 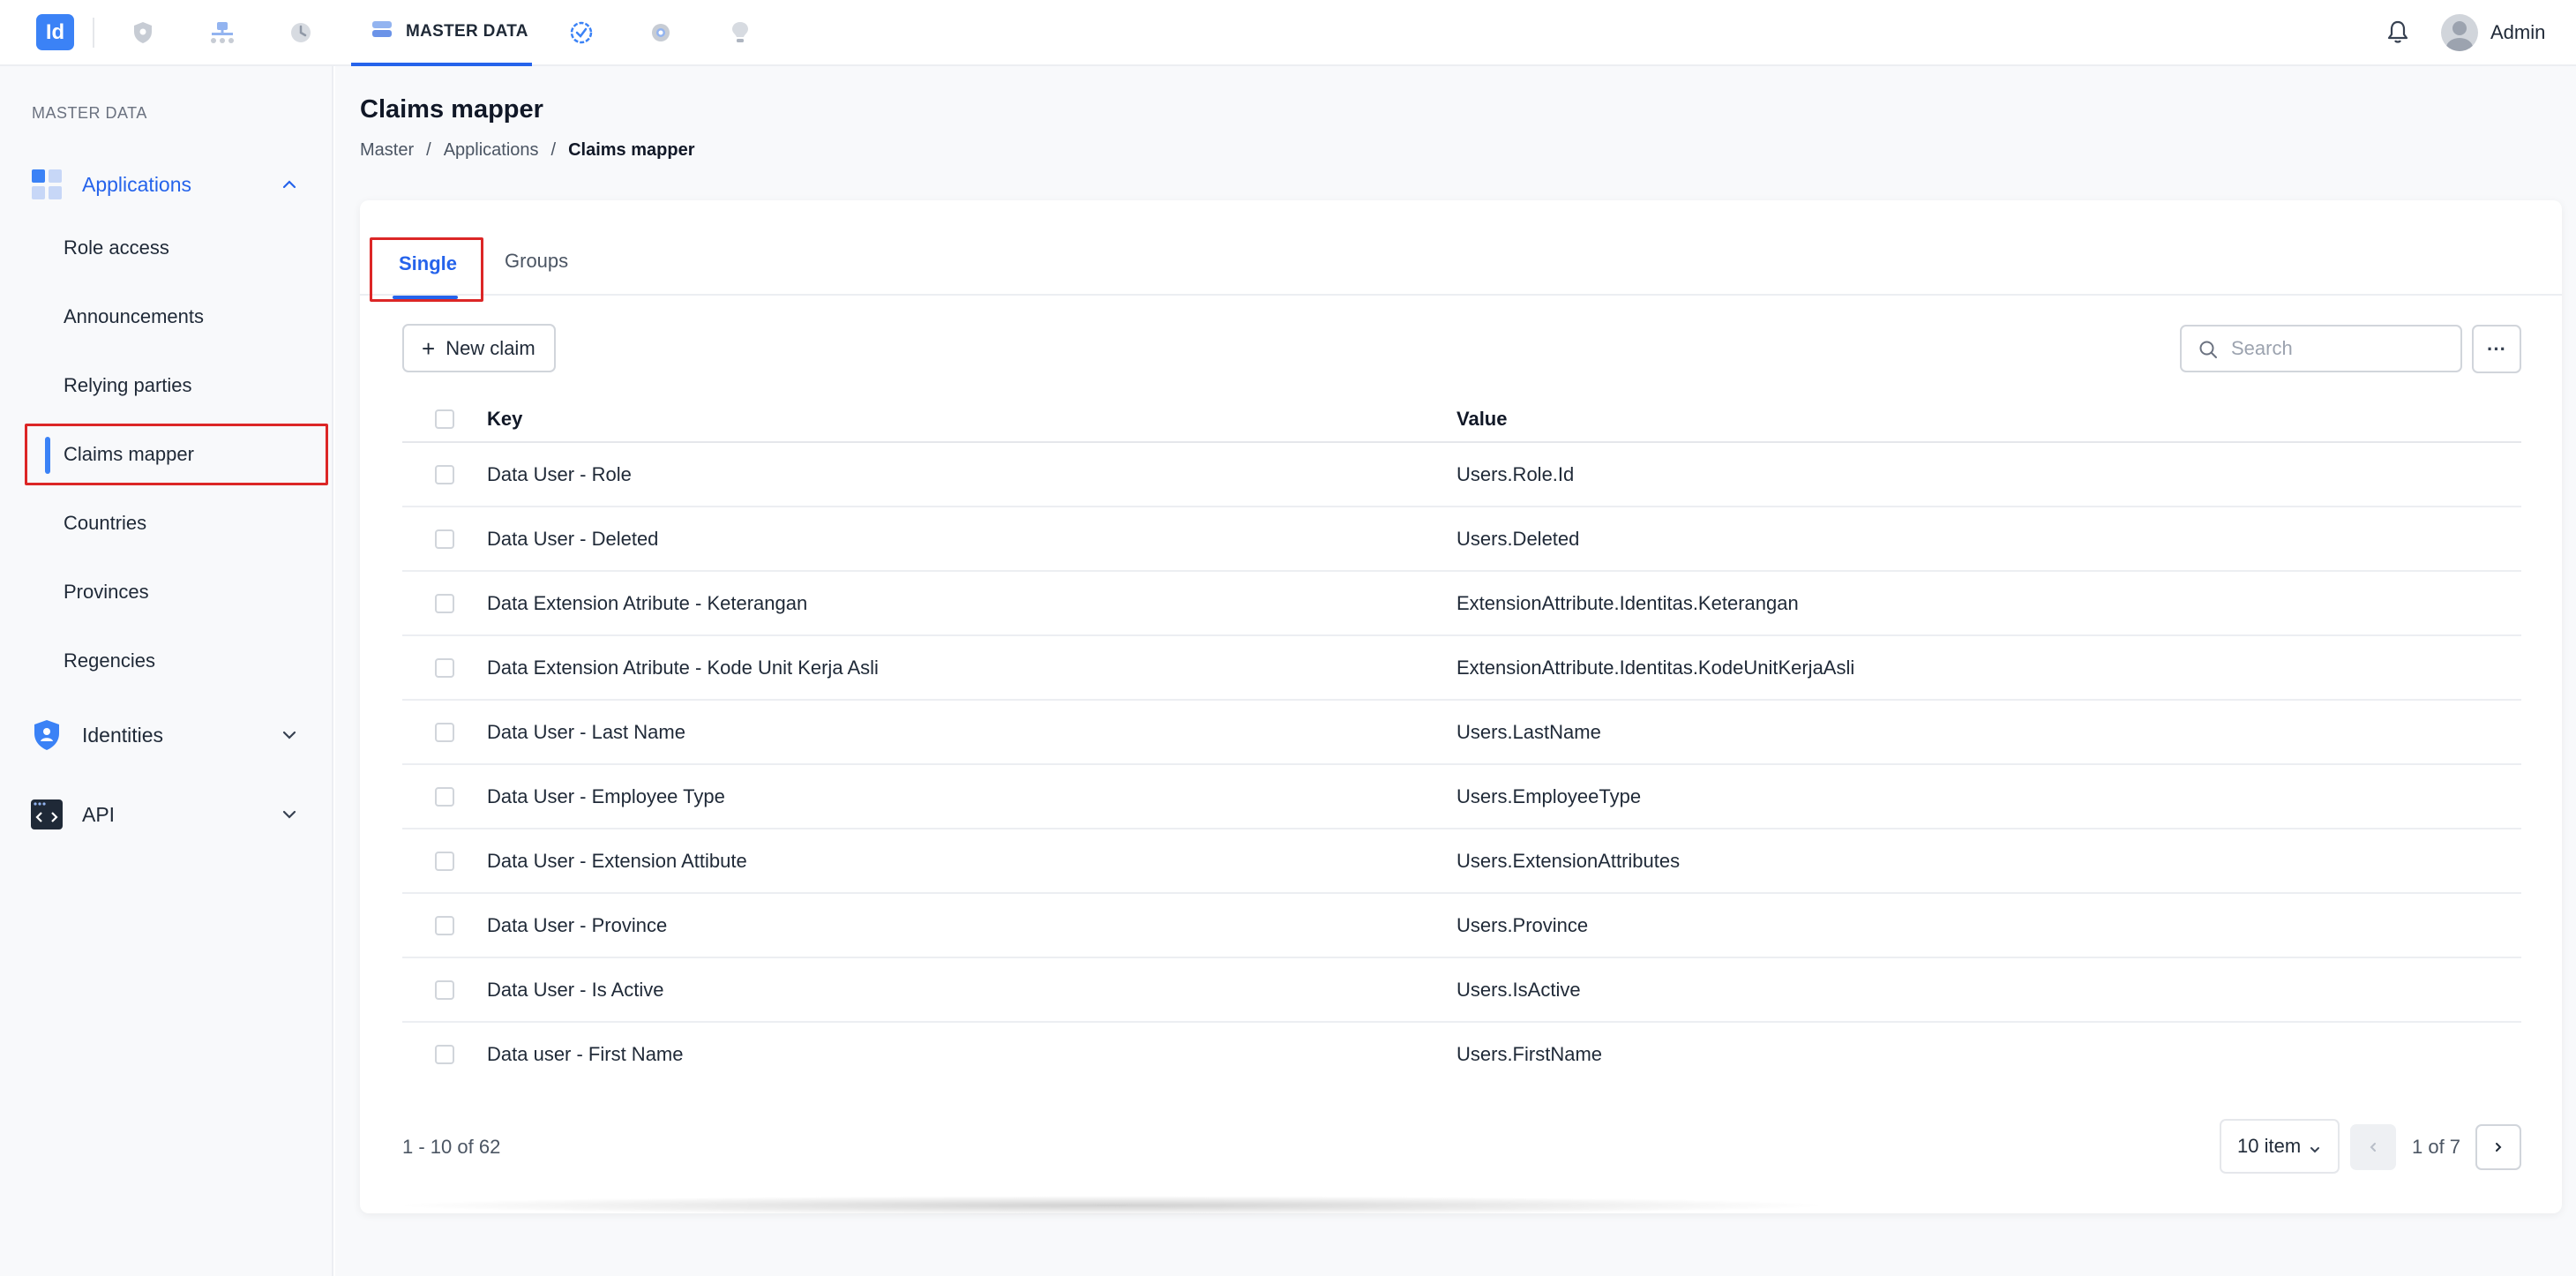 What do you see at coordinates (117, 247) in the screenshot?
I see `sidebar-item-label: Role access` at bounding box center [117, 247].